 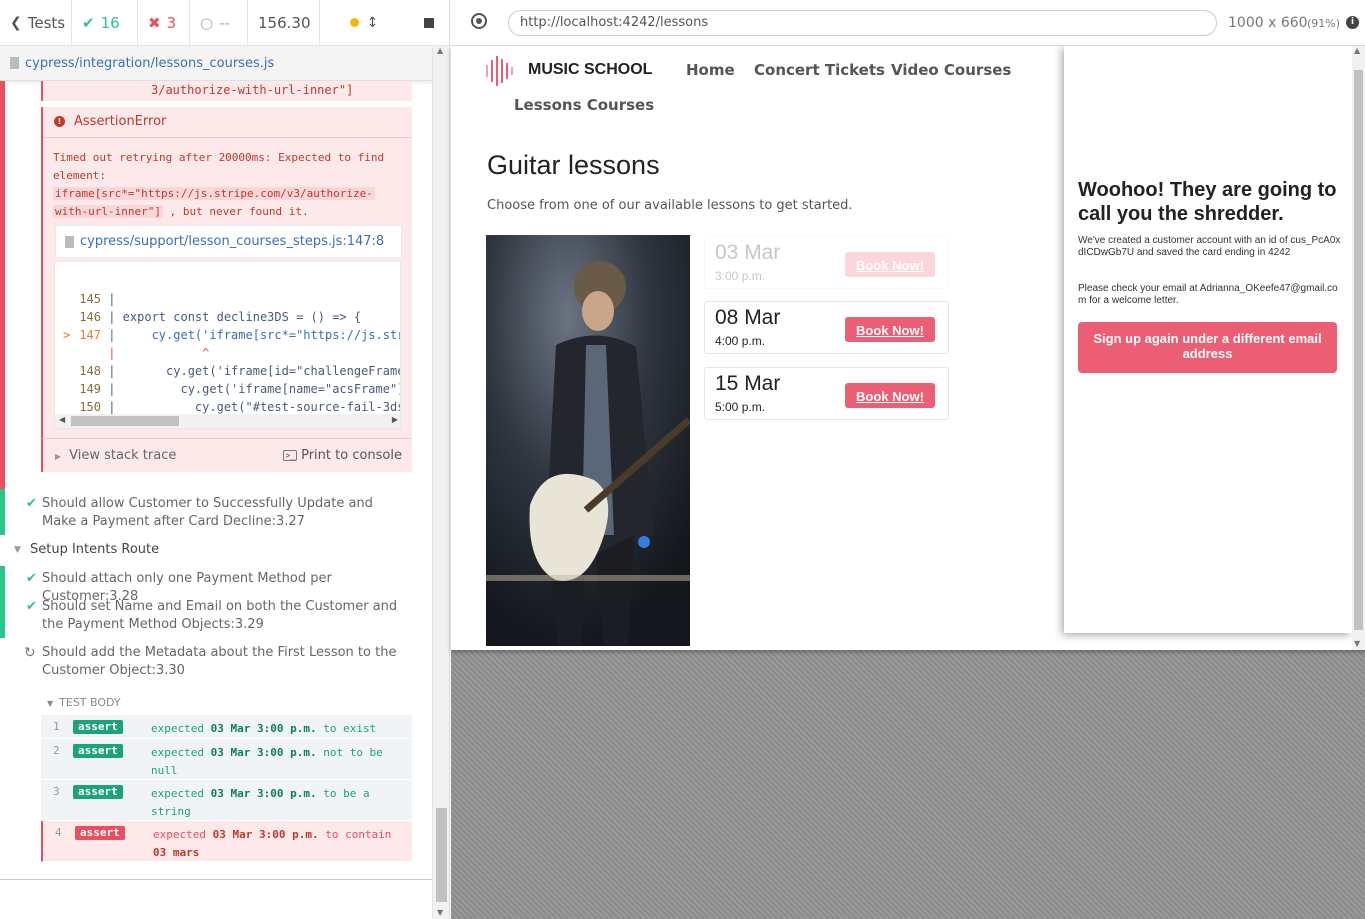 What do you see at coordinates (740, 341) in the screenshot?
I see `slot-time: 4:00 p.m.` at bounding box center [740, 341].